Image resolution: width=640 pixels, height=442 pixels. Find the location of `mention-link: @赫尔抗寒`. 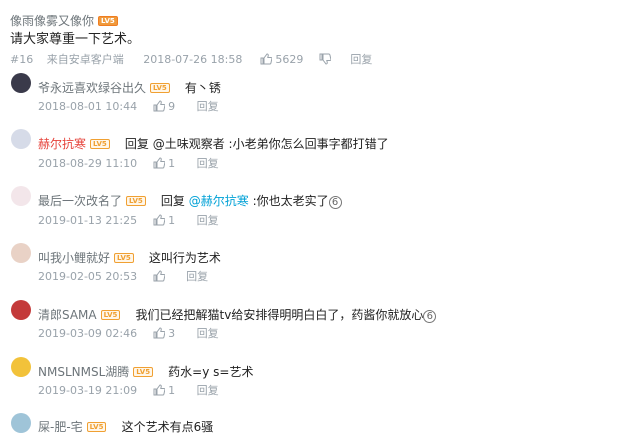

mention-link: @赫尔抗寒 is located at coordinates (219, 201).